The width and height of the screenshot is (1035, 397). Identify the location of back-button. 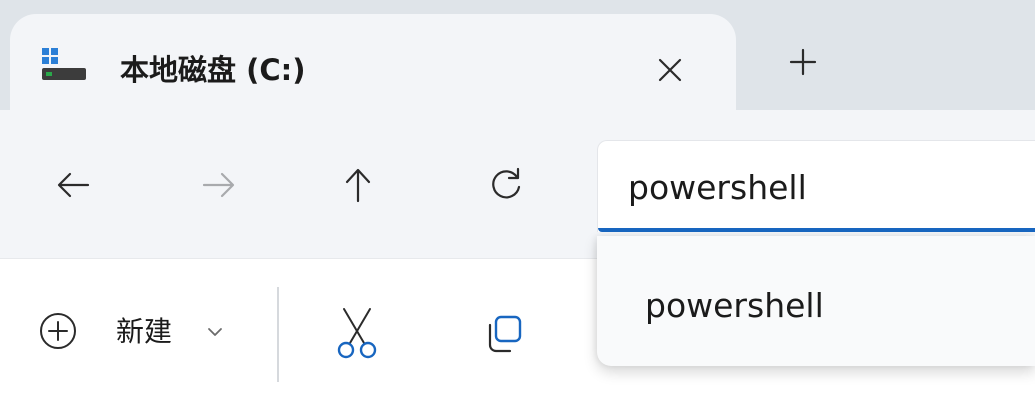
(74, 185).